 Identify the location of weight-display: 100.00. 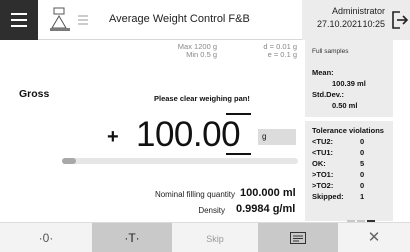
(188, 134).